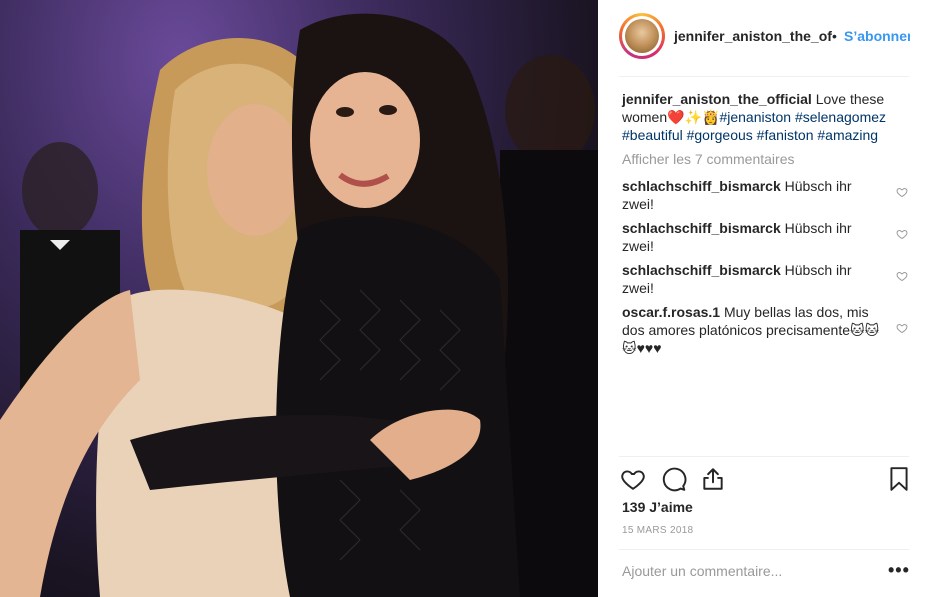  Describe the element at coordinates (765, 479) in the screenshot. I see `action-bar` at that location.